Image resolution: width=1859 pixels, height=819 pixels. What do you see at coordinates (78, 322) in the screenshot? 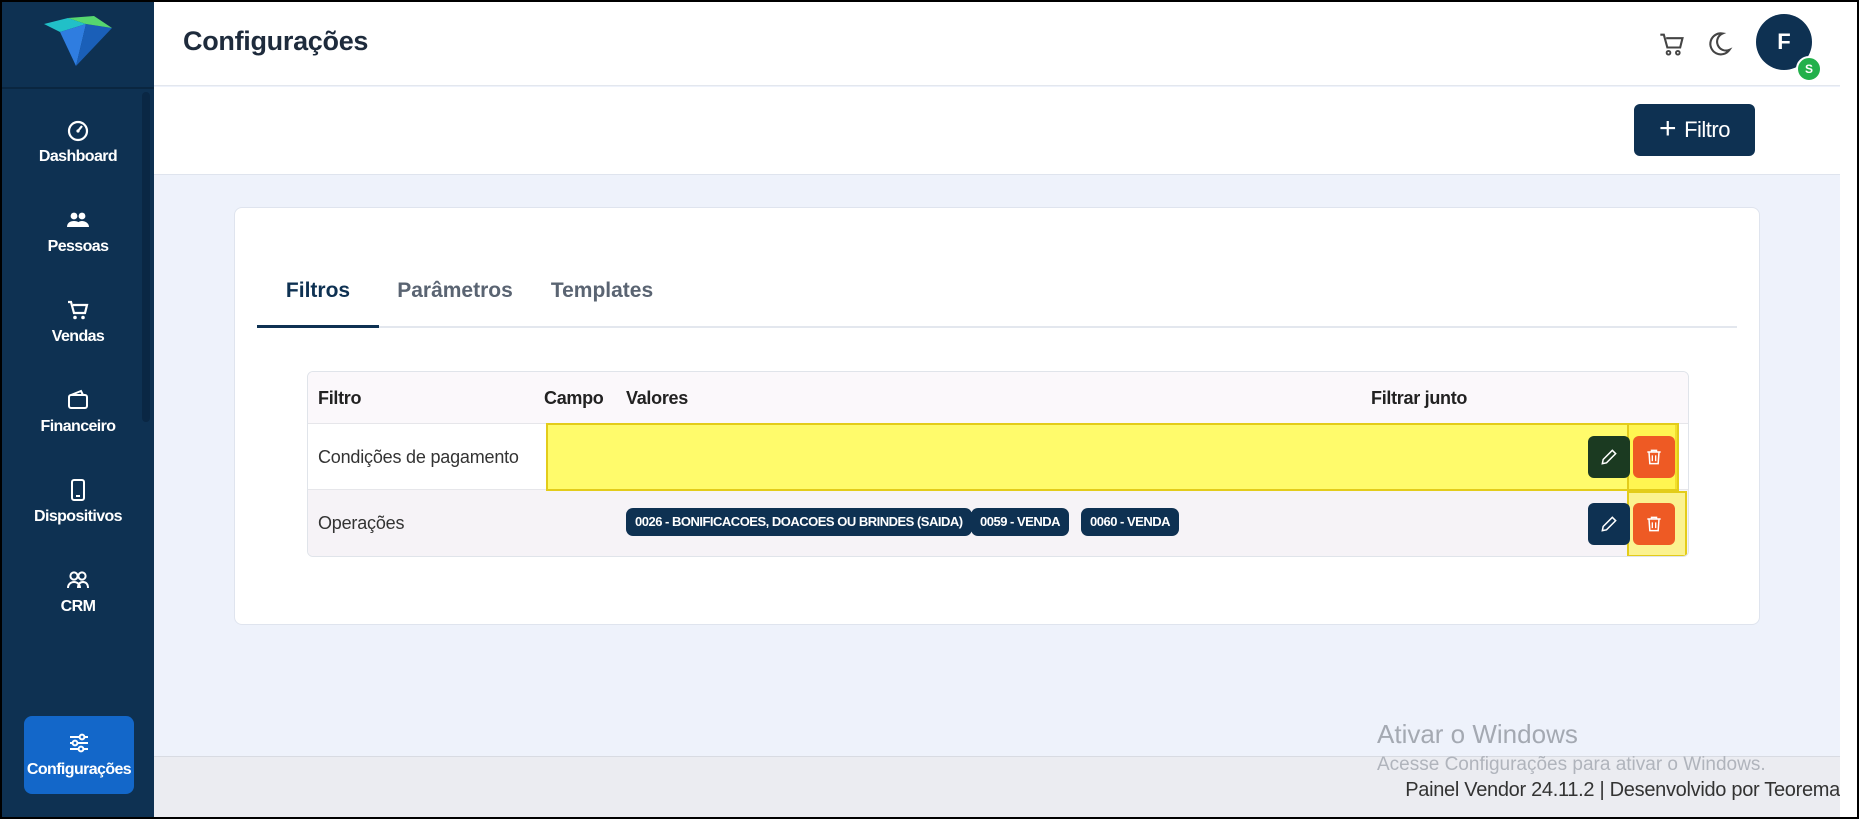
I see `sidebar-item-vendas: Vendas` at bounding box center [78, 322].